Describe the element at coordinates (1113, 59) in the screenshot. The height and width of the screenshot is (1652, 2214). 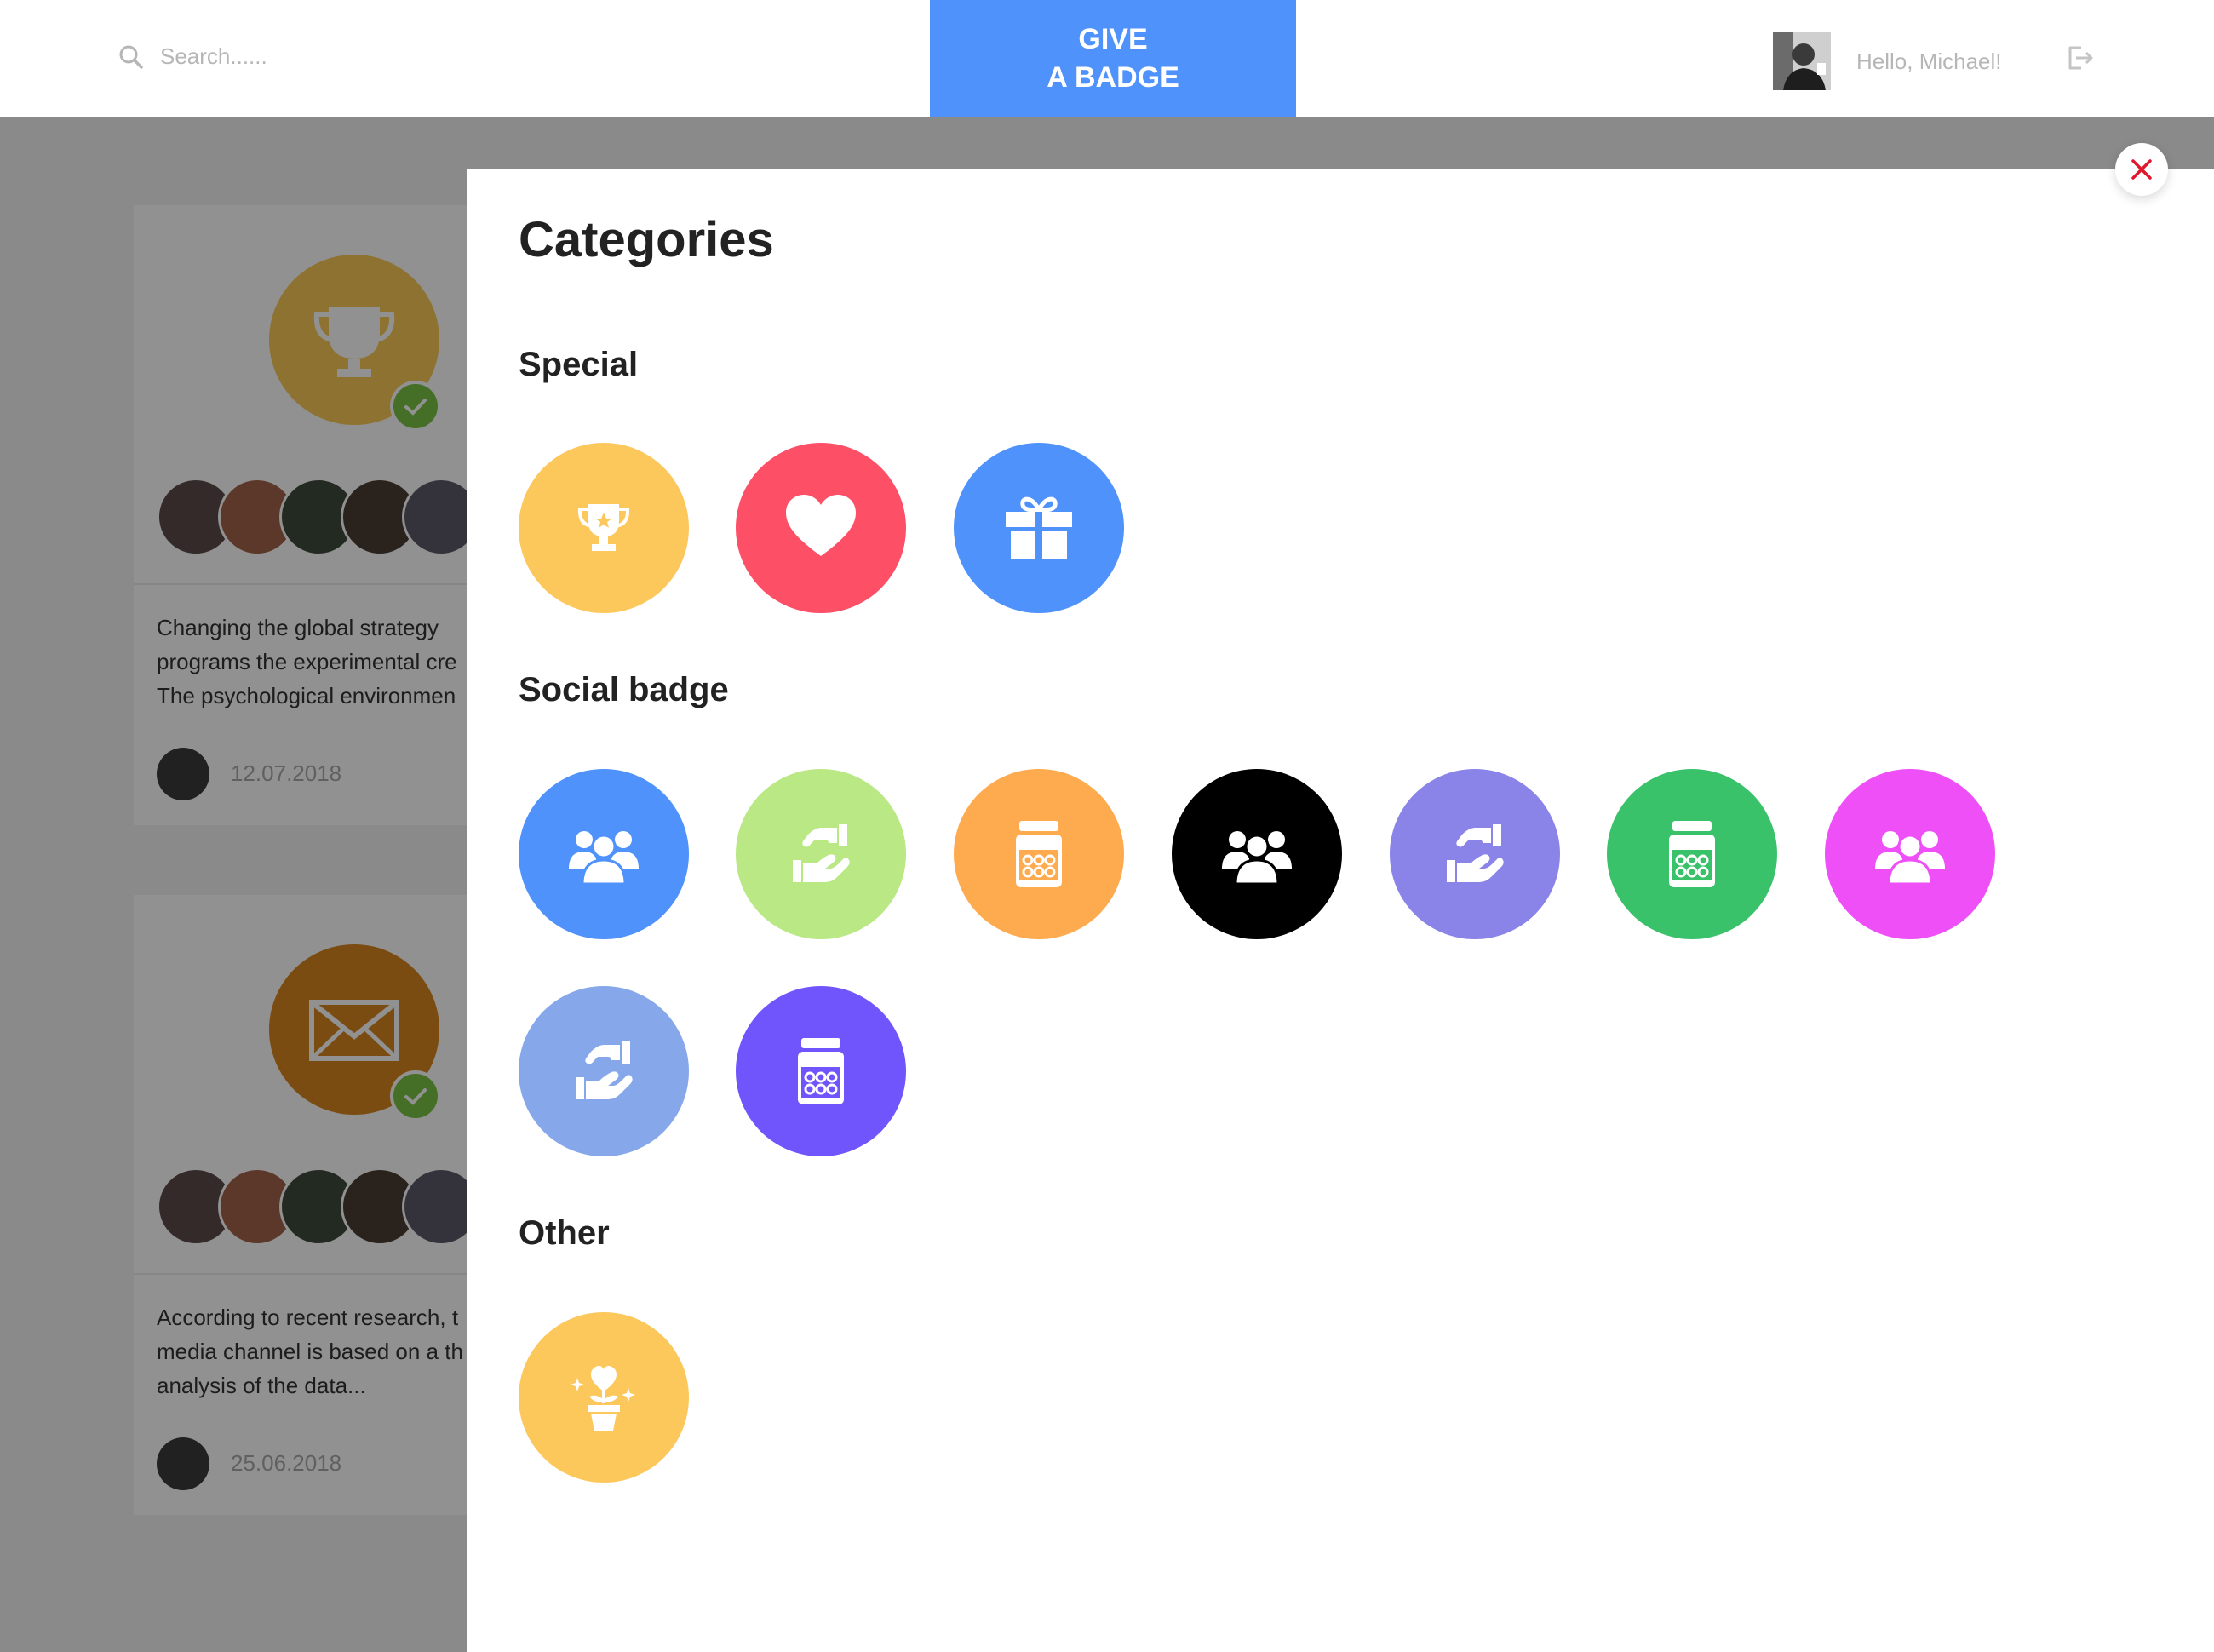
I see `give-badge-button: GIVE A BADGE` at that location.